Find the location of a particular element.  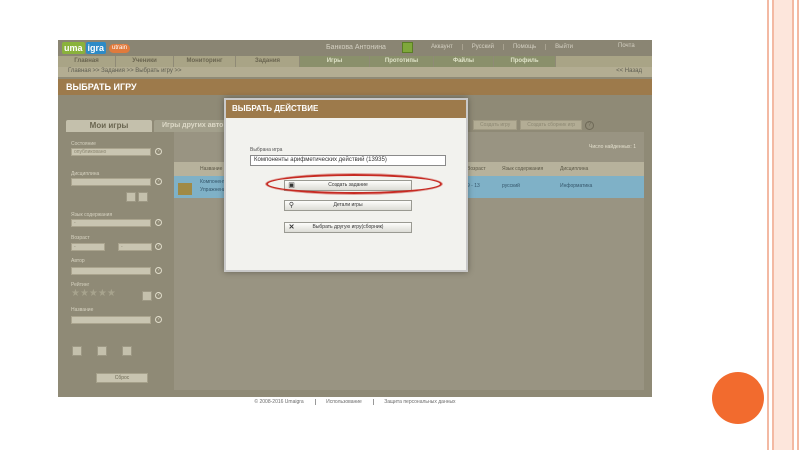

row-lang: русский is located at coordinates (511, 186).